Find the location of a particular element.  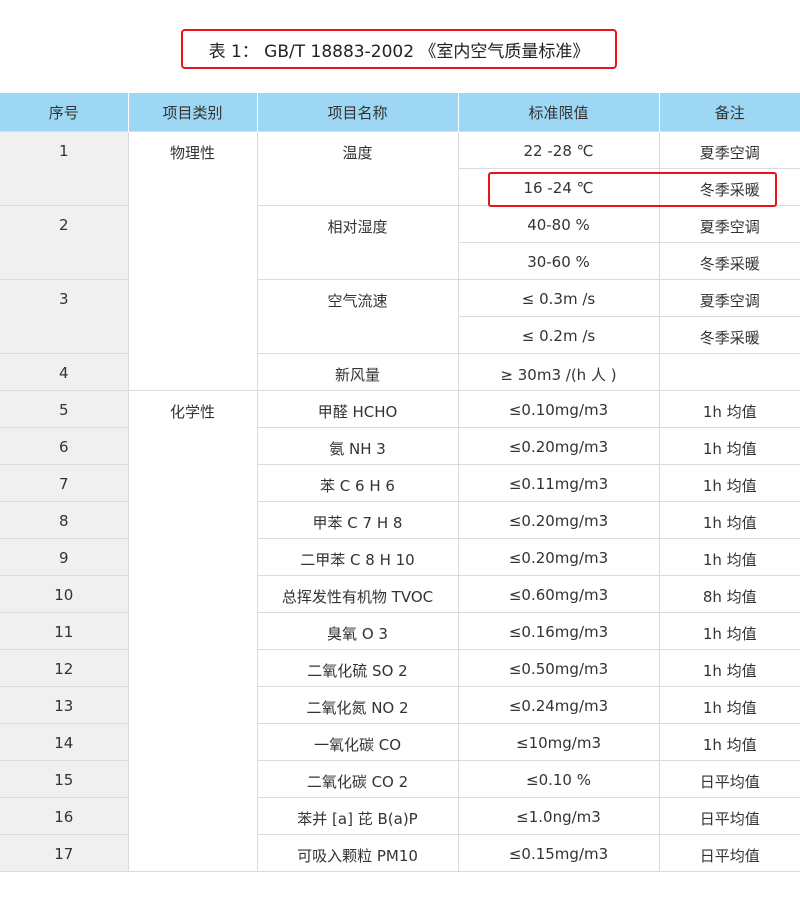

cell-item-name: 苯并 [a] 芘 B(a)P is located at coordinates (357, 816).